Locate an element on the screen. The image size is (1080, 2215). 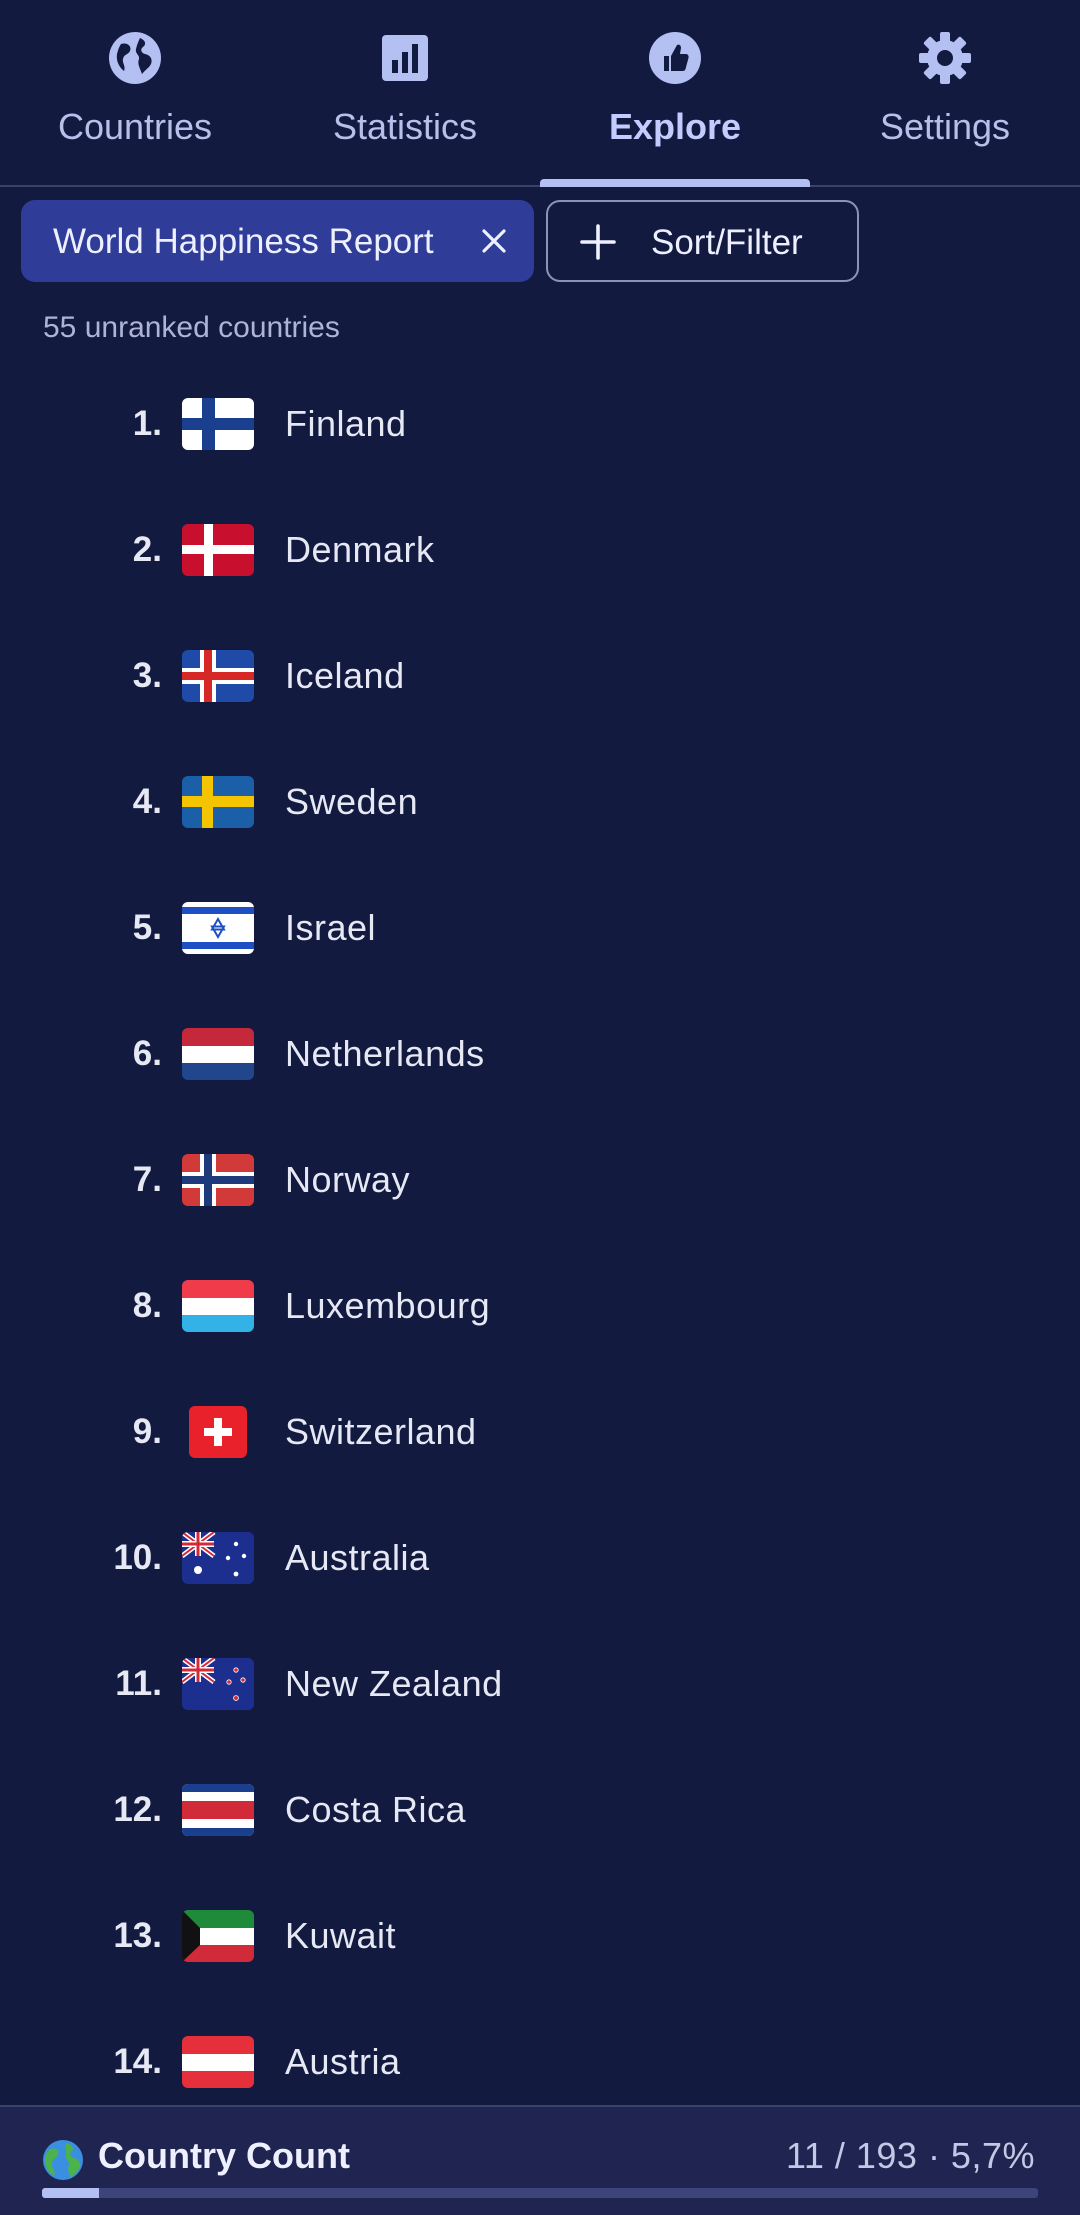
country-count-progress-fill is located at coordinates (70, 2193).